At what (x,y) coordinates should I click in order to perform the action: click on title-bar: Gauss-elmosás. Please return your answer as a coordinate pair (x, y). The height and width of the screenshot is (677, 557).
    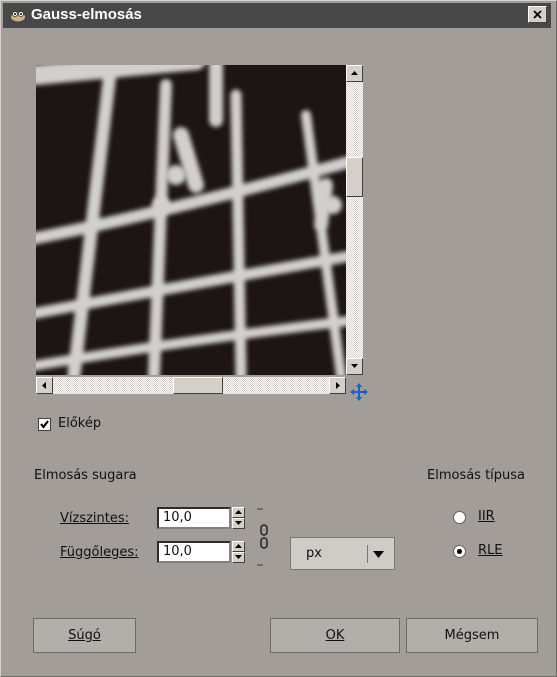
    Looking at the image, I should click on (277, 15).